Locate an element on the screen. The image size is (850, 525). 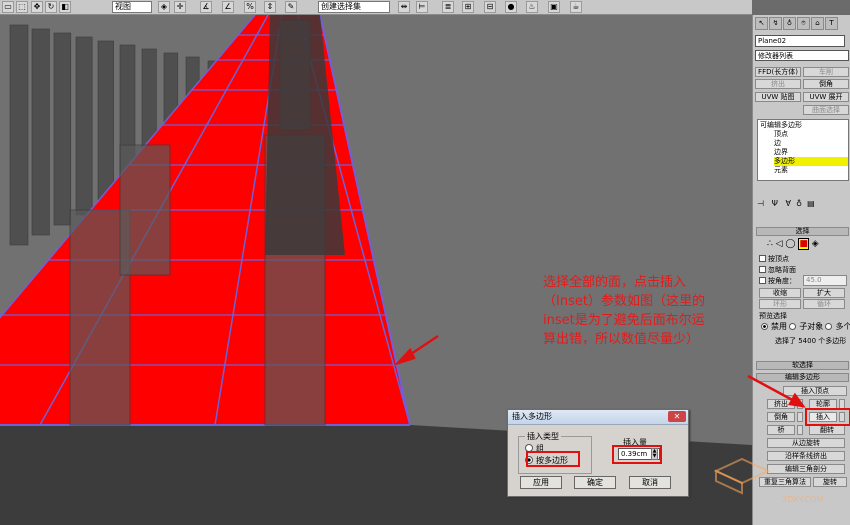
reference-coordinate-combo: 视图 is located at coordinates (132, 7).